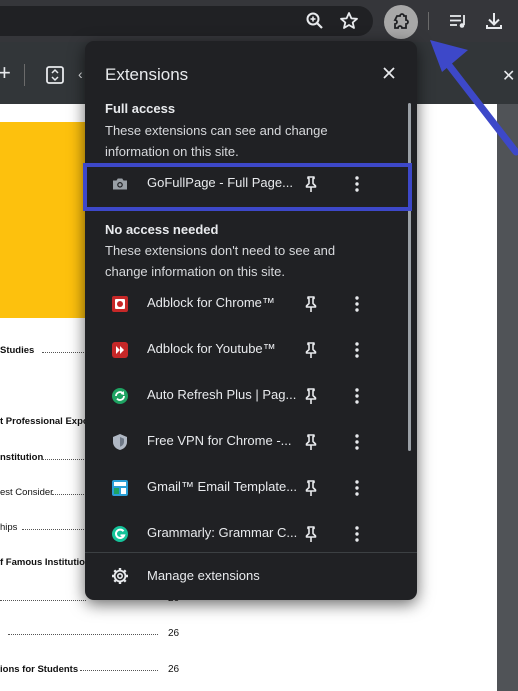 Image resolution: width=518 pixels, height=691 pixels. I want to click on toc-entry: nstitution, so click(22, 457).